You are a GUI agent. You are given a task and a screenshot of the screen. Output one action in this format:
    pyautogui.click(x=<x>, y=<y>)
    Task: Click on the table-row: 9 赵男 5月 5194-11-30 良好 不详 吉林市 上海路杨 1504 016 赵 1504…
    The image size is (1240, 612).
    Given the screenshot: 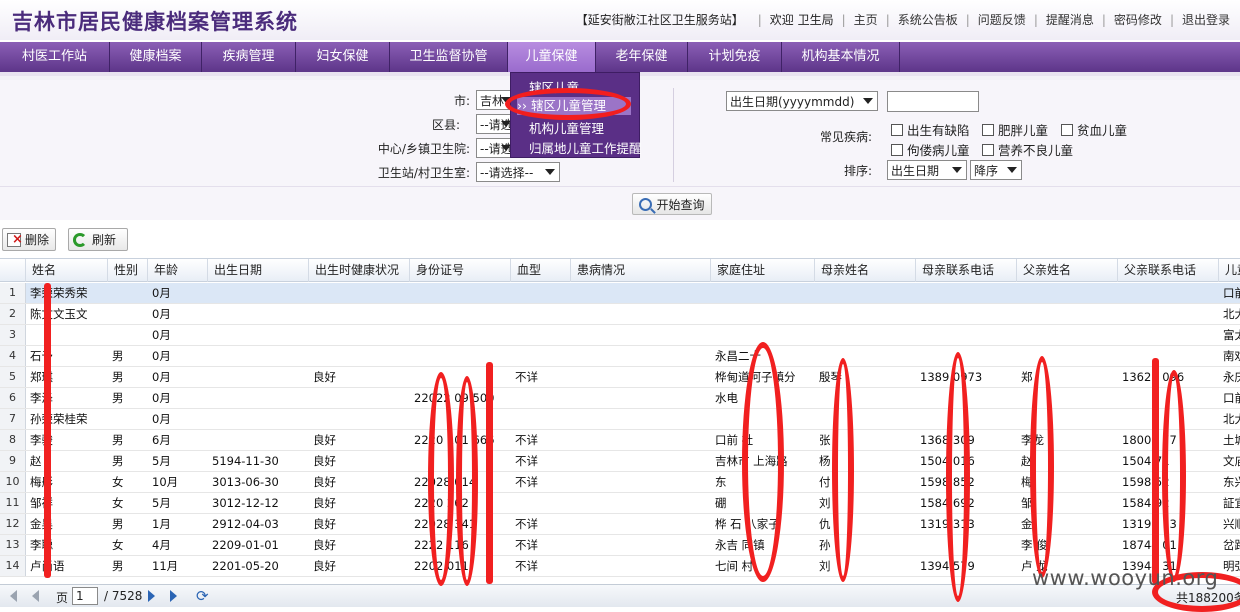 What is the action you would take?
    pyautogui.click(x=620, y=461)
    